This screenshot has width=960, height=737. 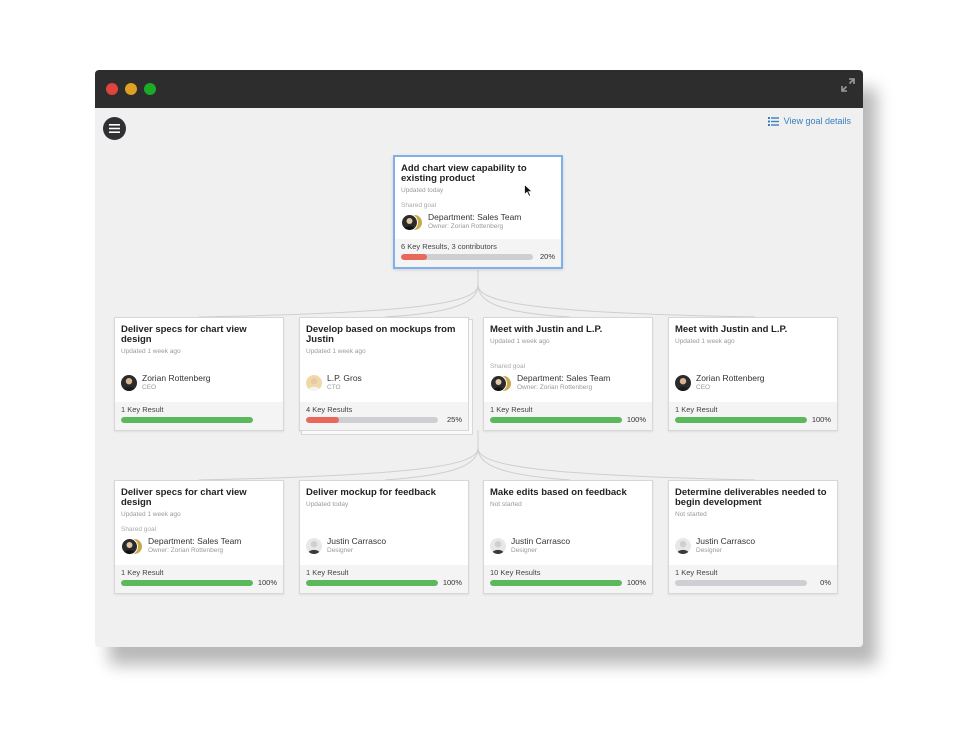 I want to click on goal-title: Make edits based on feedback, so click(x=567, y=493).